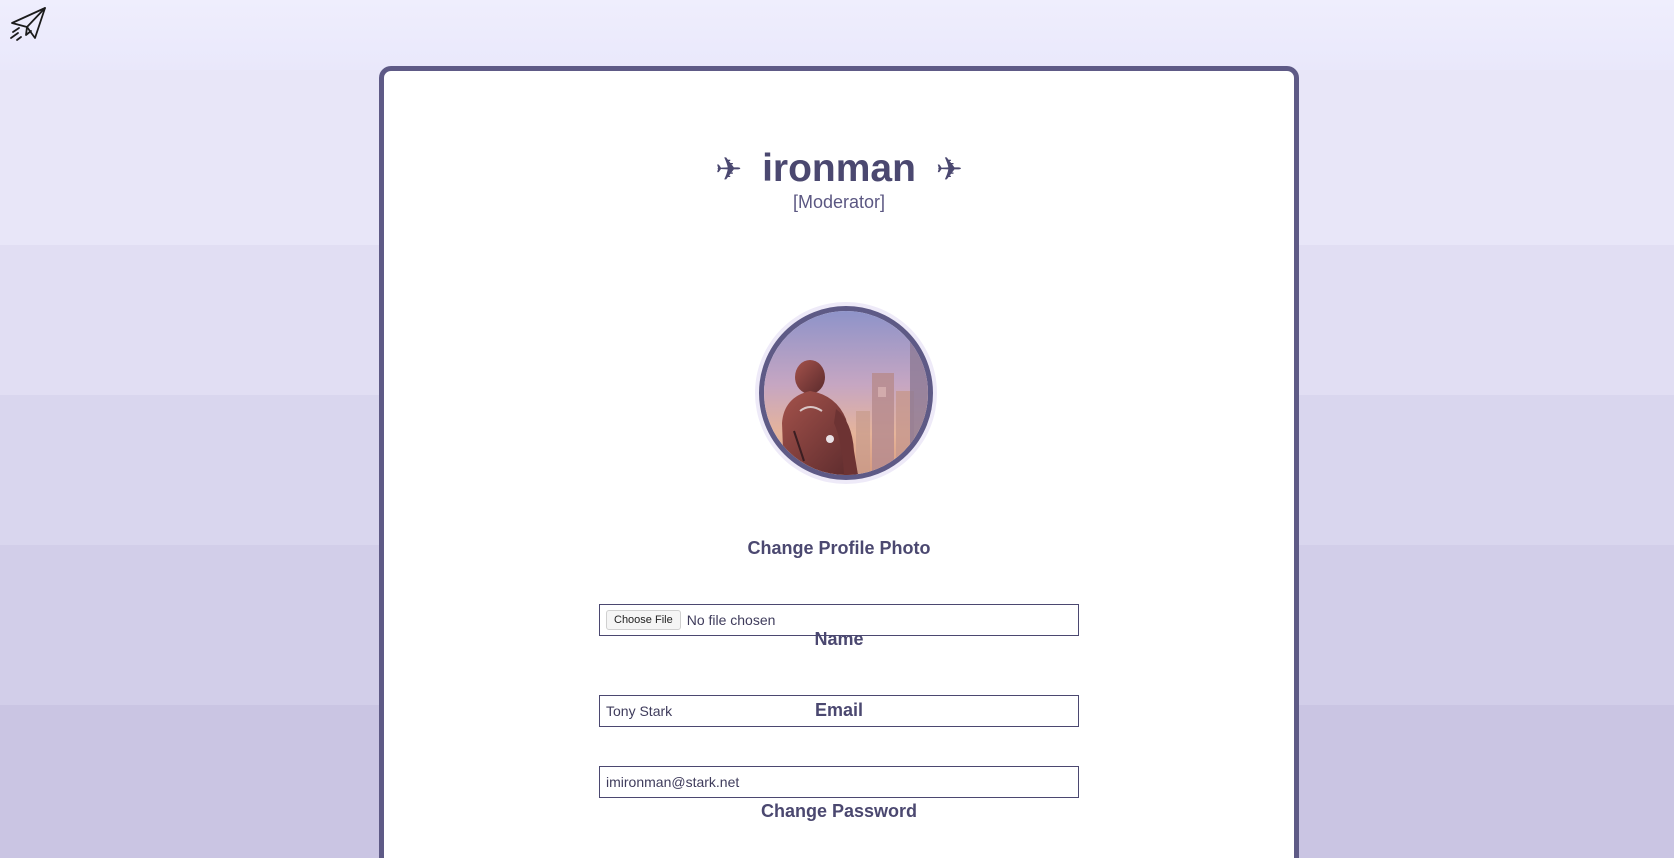 The width and height of the screenshot is (1674, 858). I want to click on file-status-text: No file chosen, so click(731, 620).